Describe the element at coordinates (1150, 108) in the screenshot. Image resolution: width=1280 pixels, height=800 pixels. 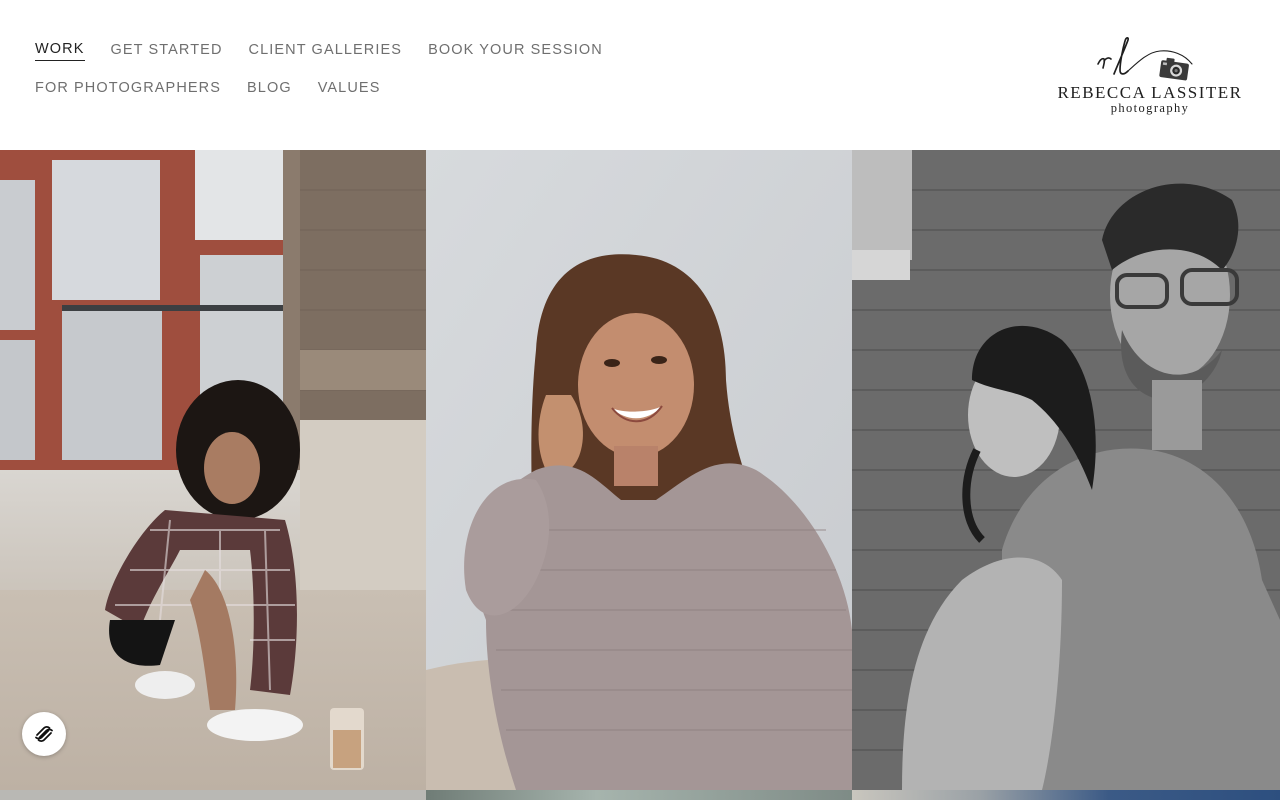
I see `logo-subtitle: photography` at that location.